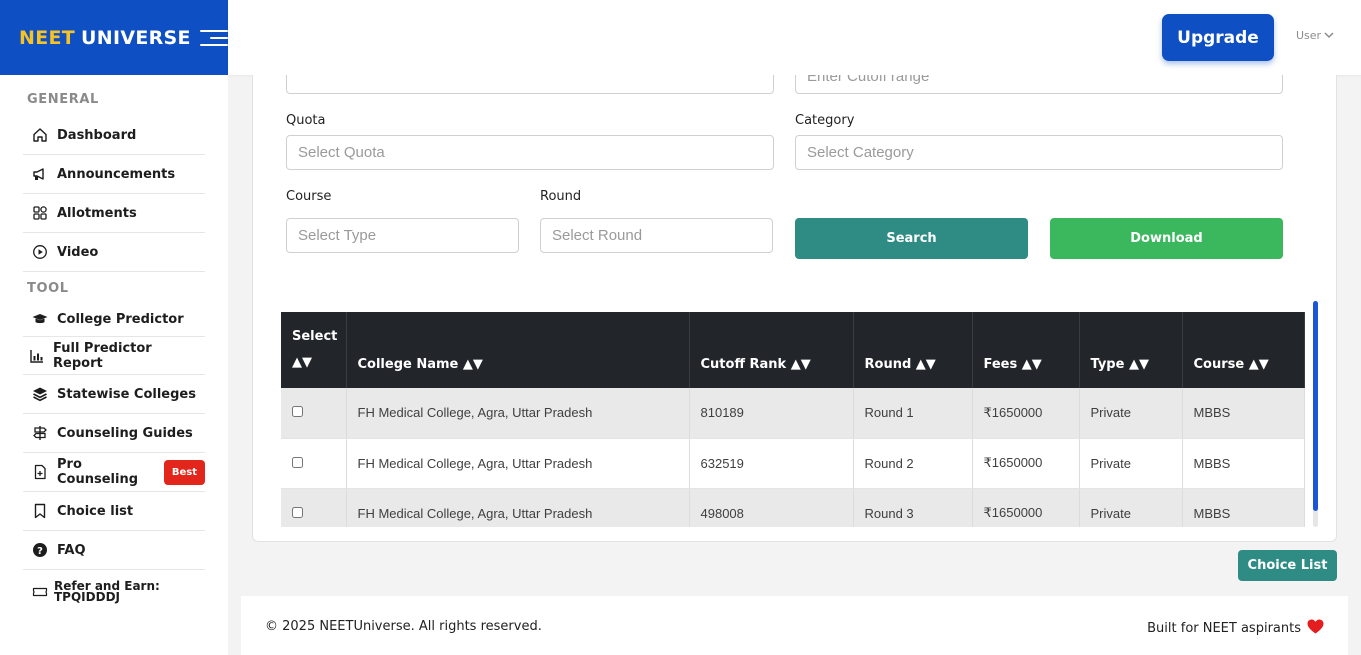  Describe the element at coordinates (518, 350) in the screenshot. I see `header-college-name: College Name ▲▼` at that location.